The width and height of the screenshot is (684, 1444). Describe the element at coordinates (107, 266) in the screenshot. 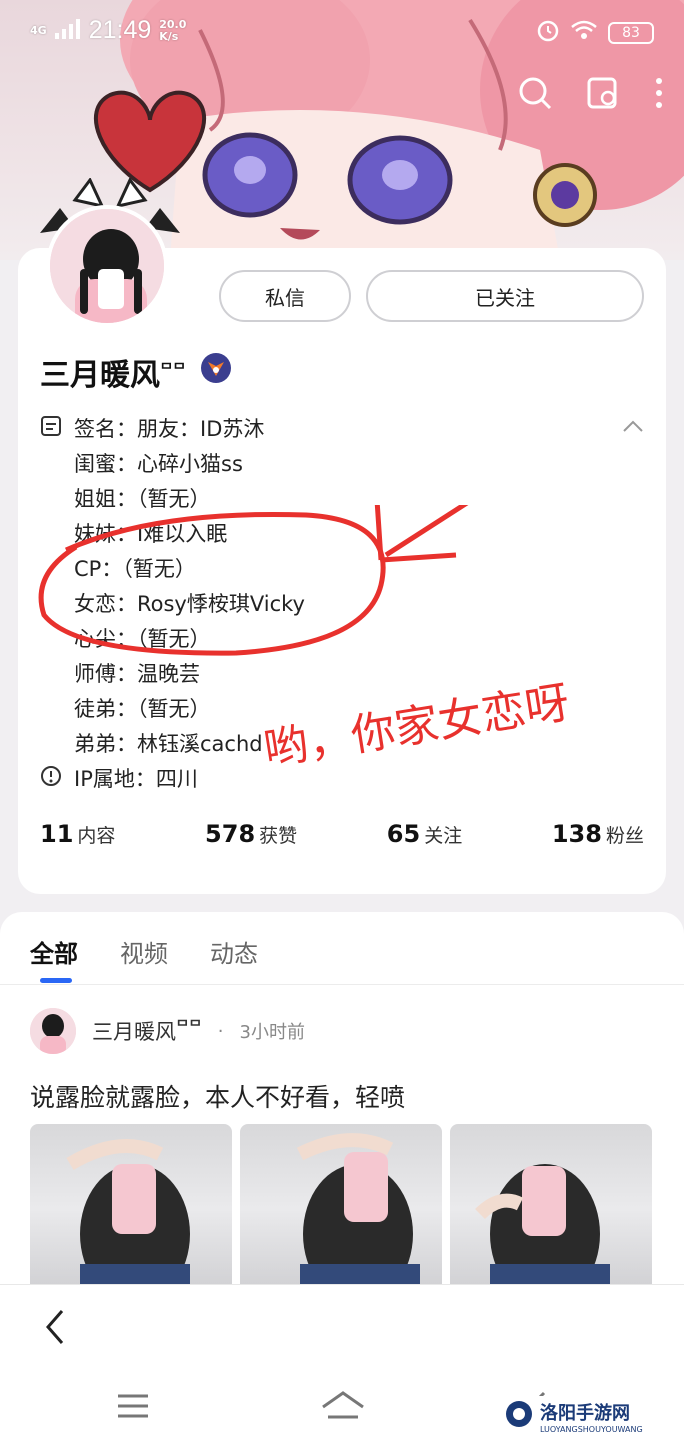

I see `avatar` at that location.